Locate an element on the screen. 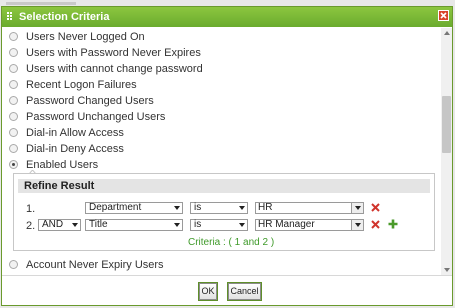 Image resolution: width=455 pixels, height=308 pixels. dialog-title: Selection Criteria is located at coordinates (64, 17).